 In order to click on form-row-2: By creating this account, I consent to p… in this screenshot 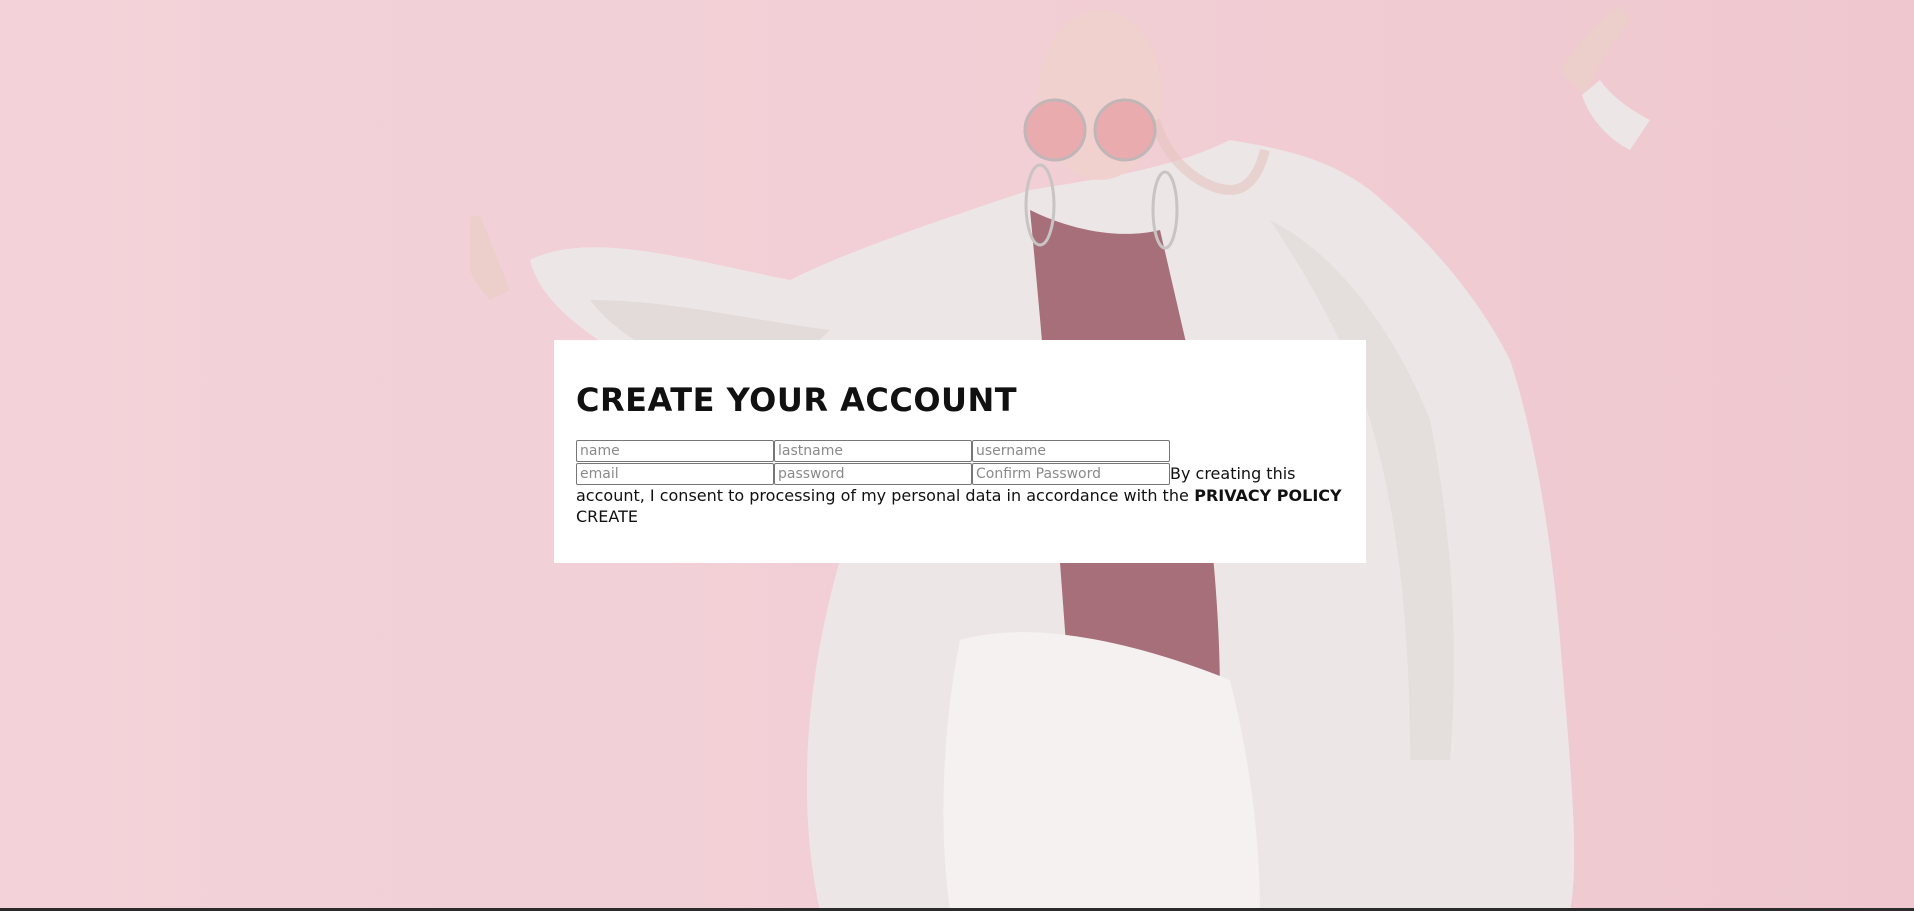, I will do `click(959, 484)`.